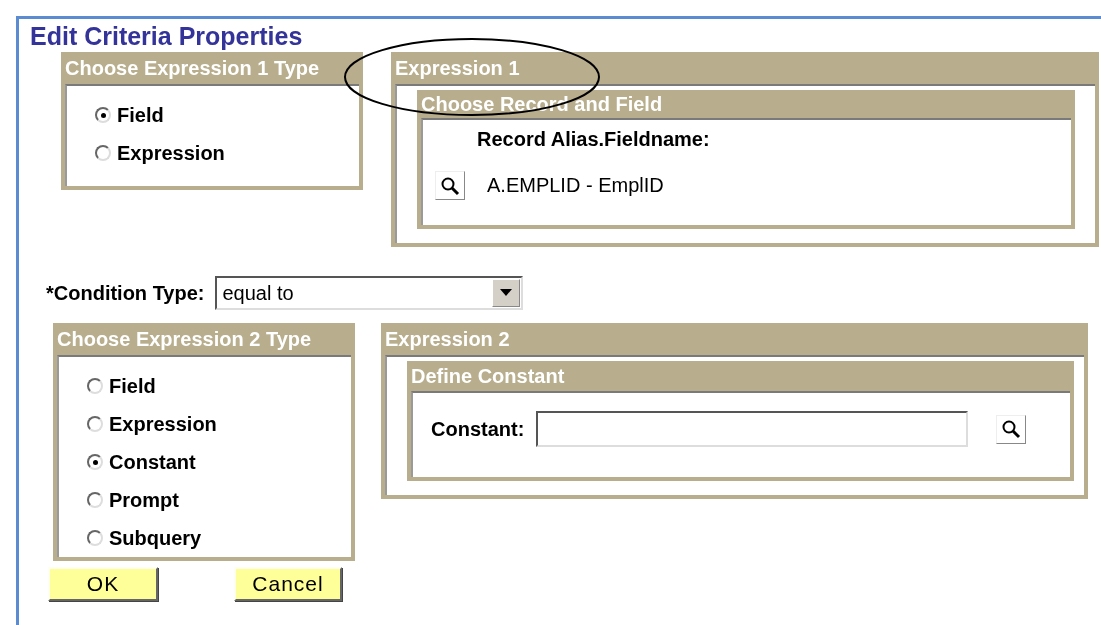 The image size is (1101, 625). What do you see at coordinates (505, 293) in the screenshot?
I see `caret-icon` at bounding box center [505, 293].